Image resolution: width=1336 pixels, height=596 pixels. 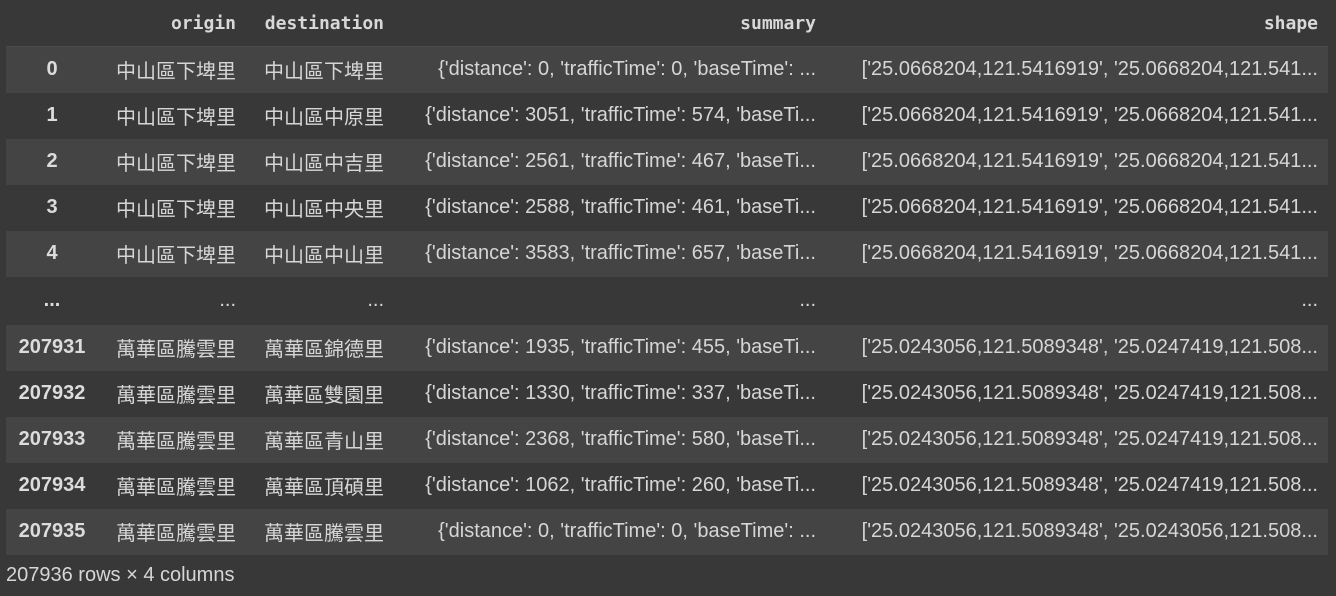 What do you see at coordinates (320, 23) in the screenshot?
I see `header-destination: destination` at bounding box center [320, 23].